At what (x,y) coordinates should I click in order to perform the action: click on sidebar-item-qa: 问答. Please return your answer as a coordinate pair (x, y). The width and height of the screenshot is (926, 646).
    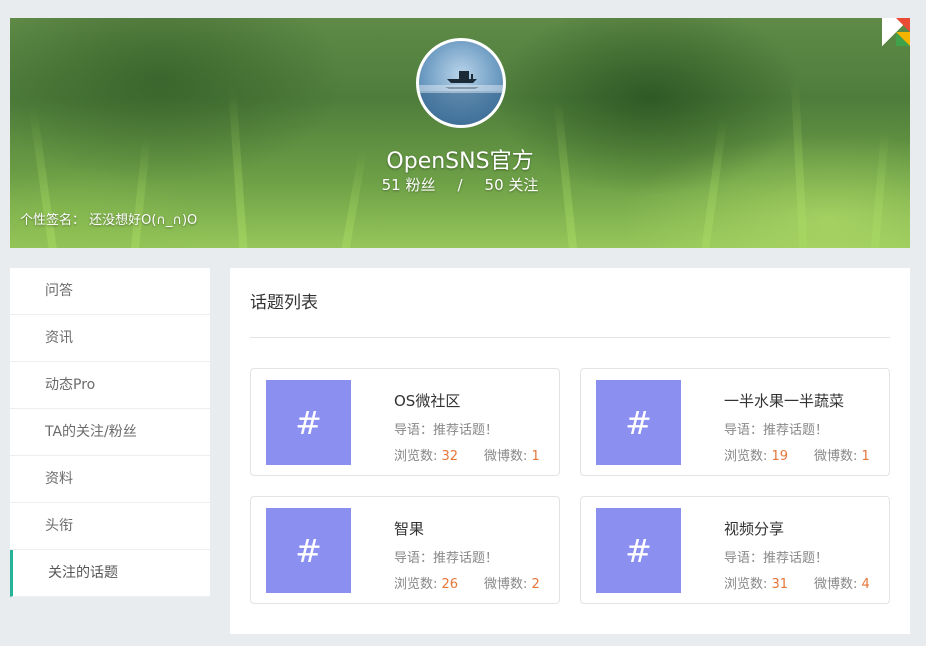
    Looking at the image, I should click on (110, 291).